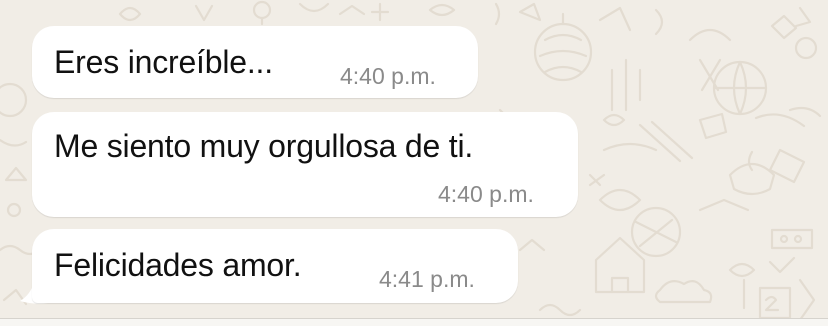 The image size is (828, 326). What do you see at coordinates (427, 279) in the screenshot?
I see `message-timestamp: 4:41 p.m.` at bounding box center [427, 279].